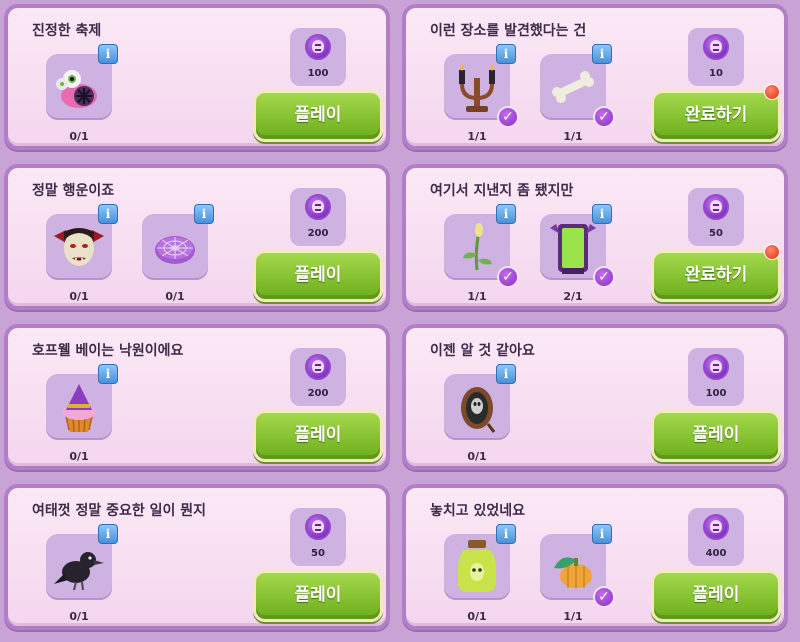  Describe the element at coordinates (482, 351) in the screenshot. I see `quest-title: 이젠 알 것 같아요` at that location.